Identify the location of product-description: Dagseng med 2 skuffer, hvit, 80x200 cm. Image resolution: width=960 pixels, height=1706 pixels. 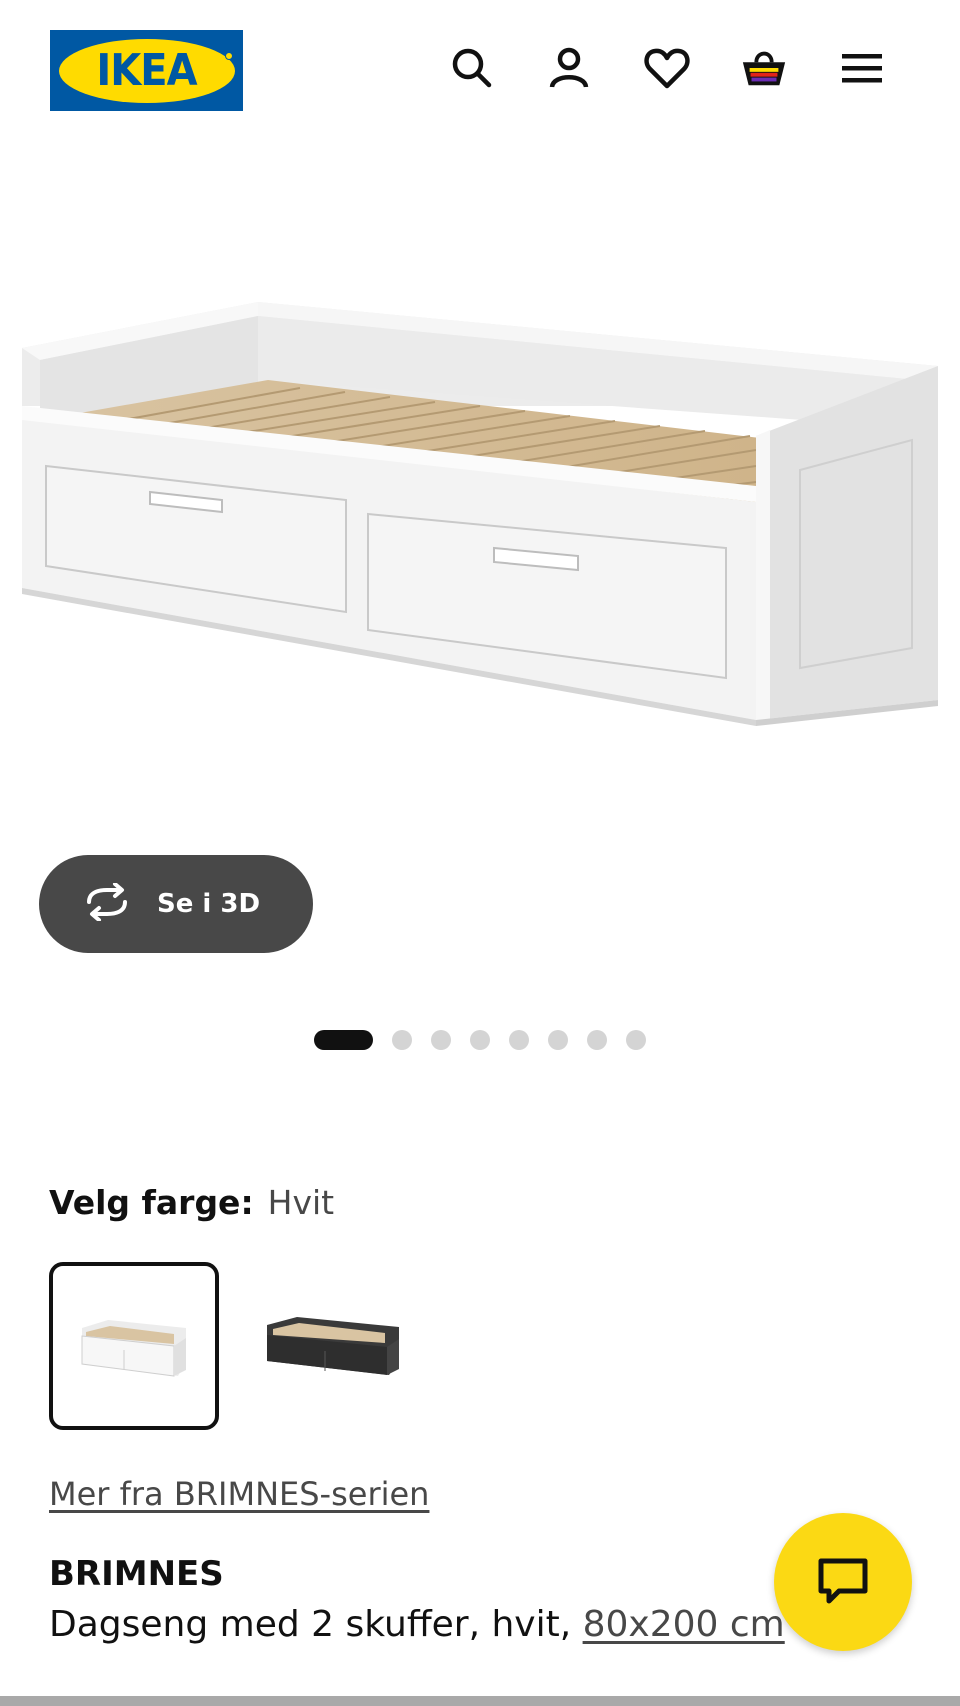
(417, 1624).